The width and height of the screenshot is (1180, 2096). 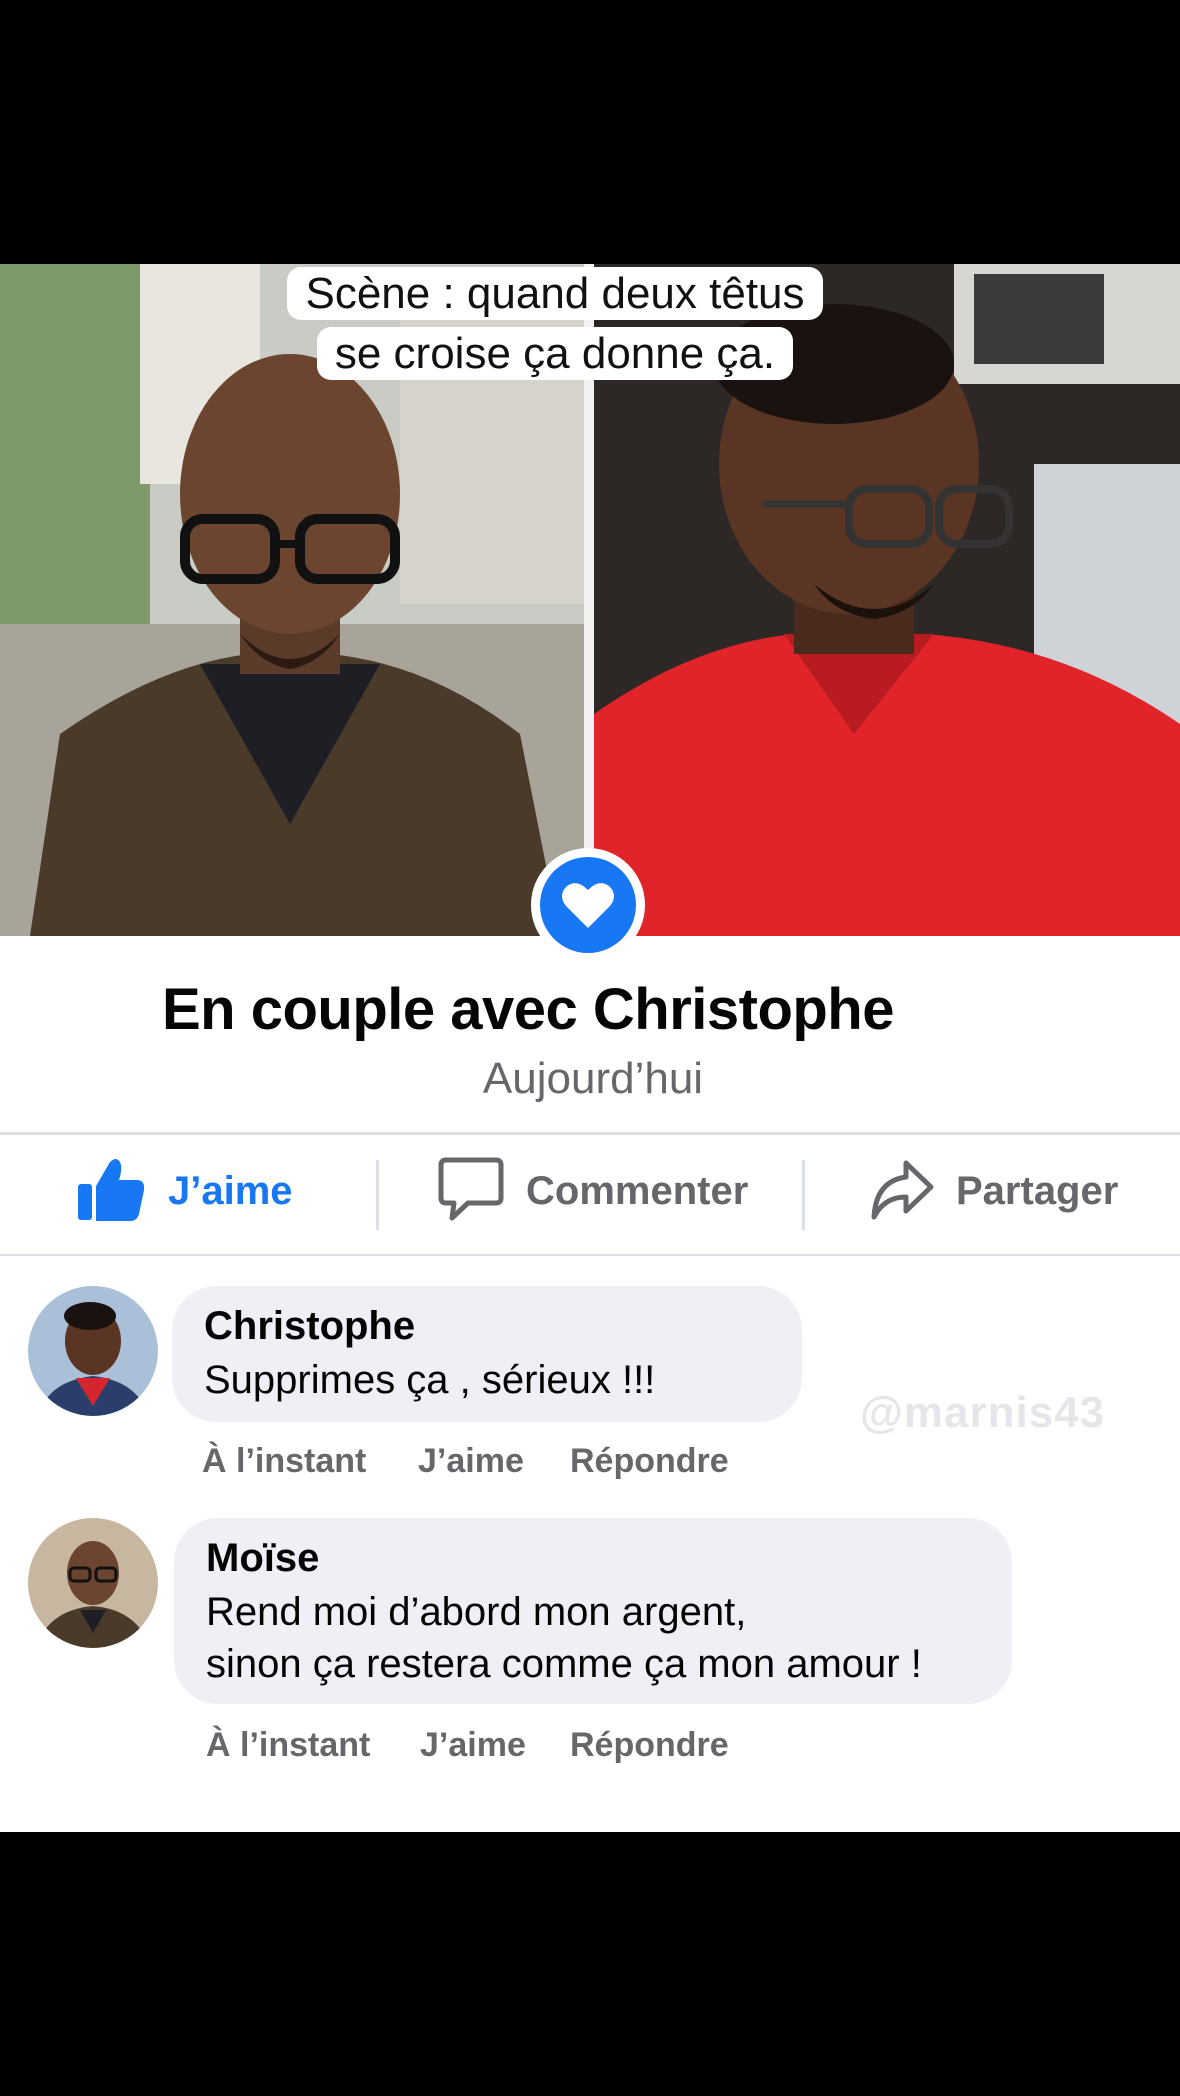 I want to click on comment-bubble-icon, so click(x=471, y=1191).